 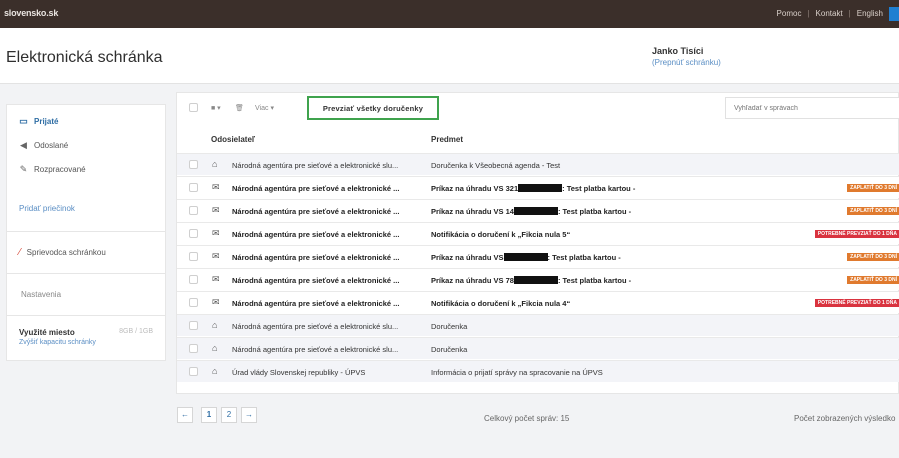 I want to click on page-title: Elektronická schránka, so click(x=84, y=57).